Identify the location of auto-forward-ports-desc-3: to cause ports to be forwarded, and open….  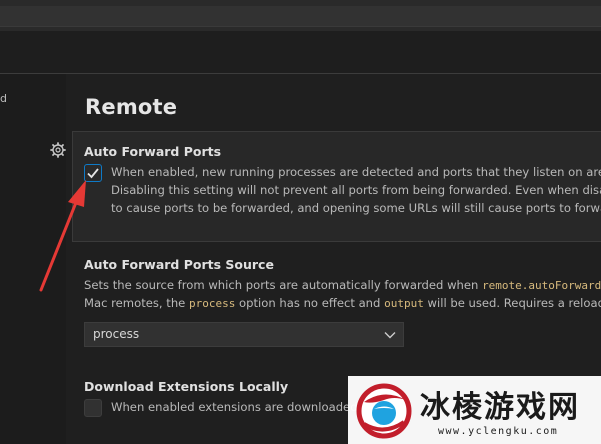
(356, 208).